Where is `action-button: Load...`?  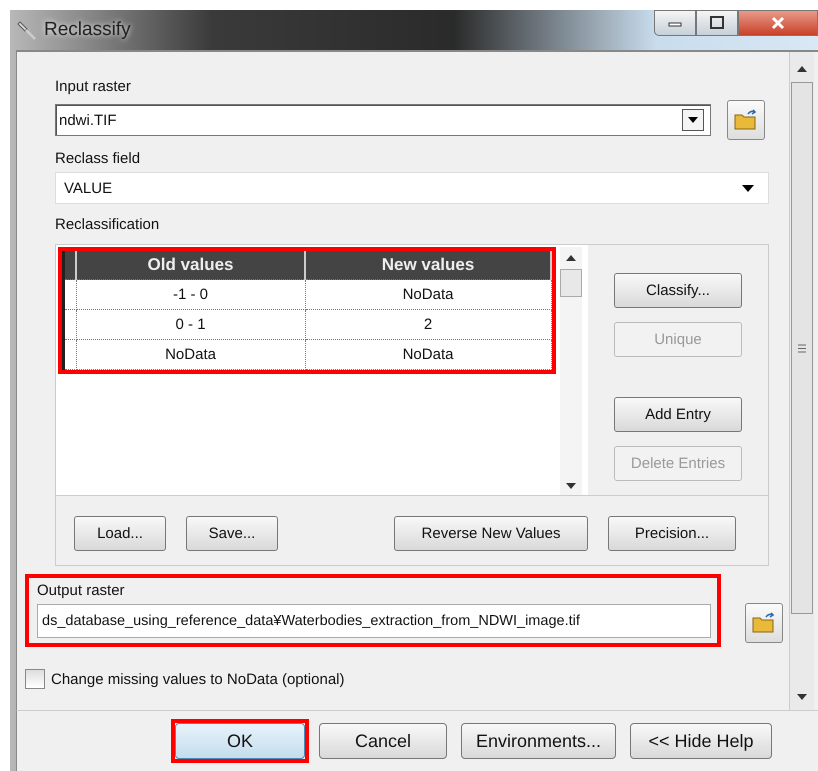
action-button: Load... is located at coordinates (120, 533).